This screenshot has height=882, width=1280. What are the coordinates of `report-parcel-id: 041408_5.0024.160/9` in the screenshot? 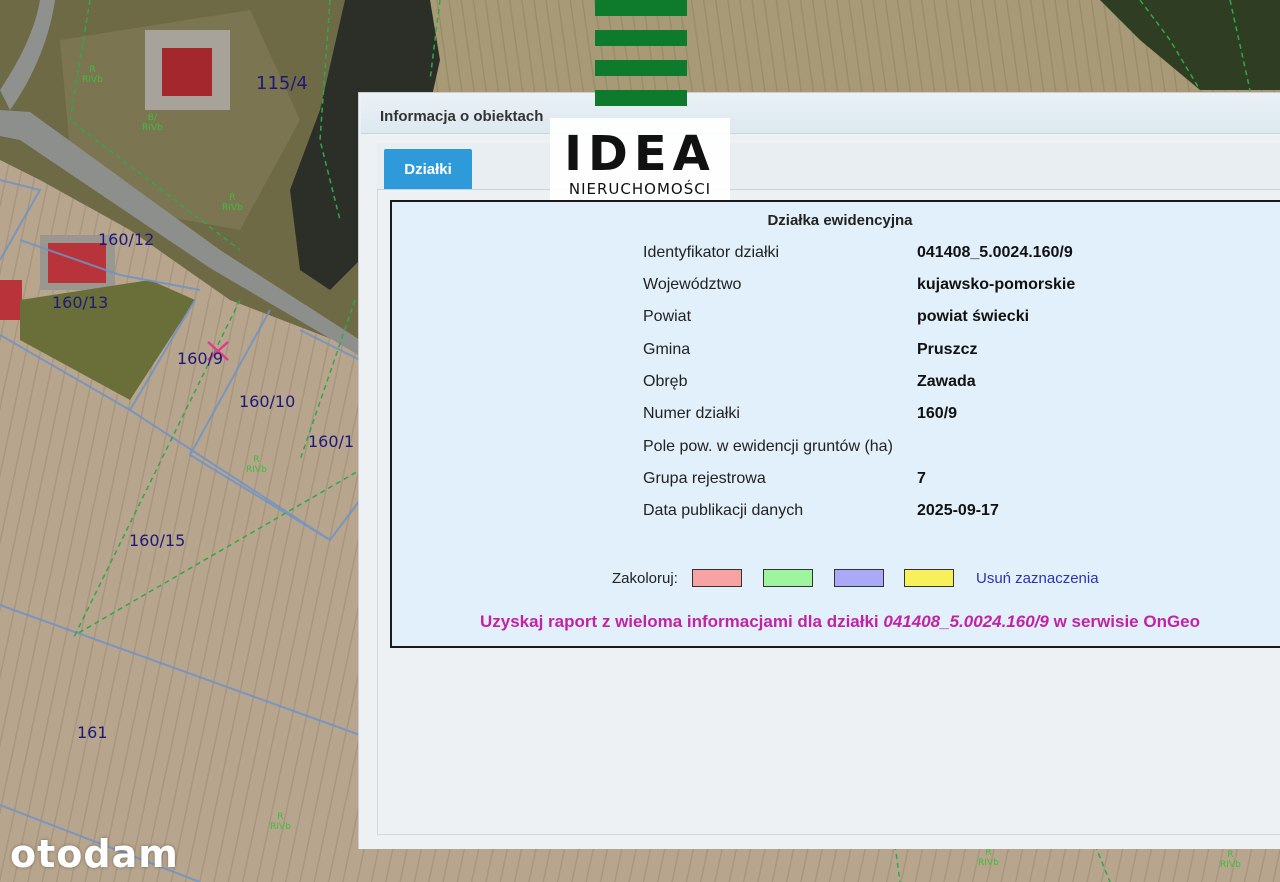 It's located at (966, 621).